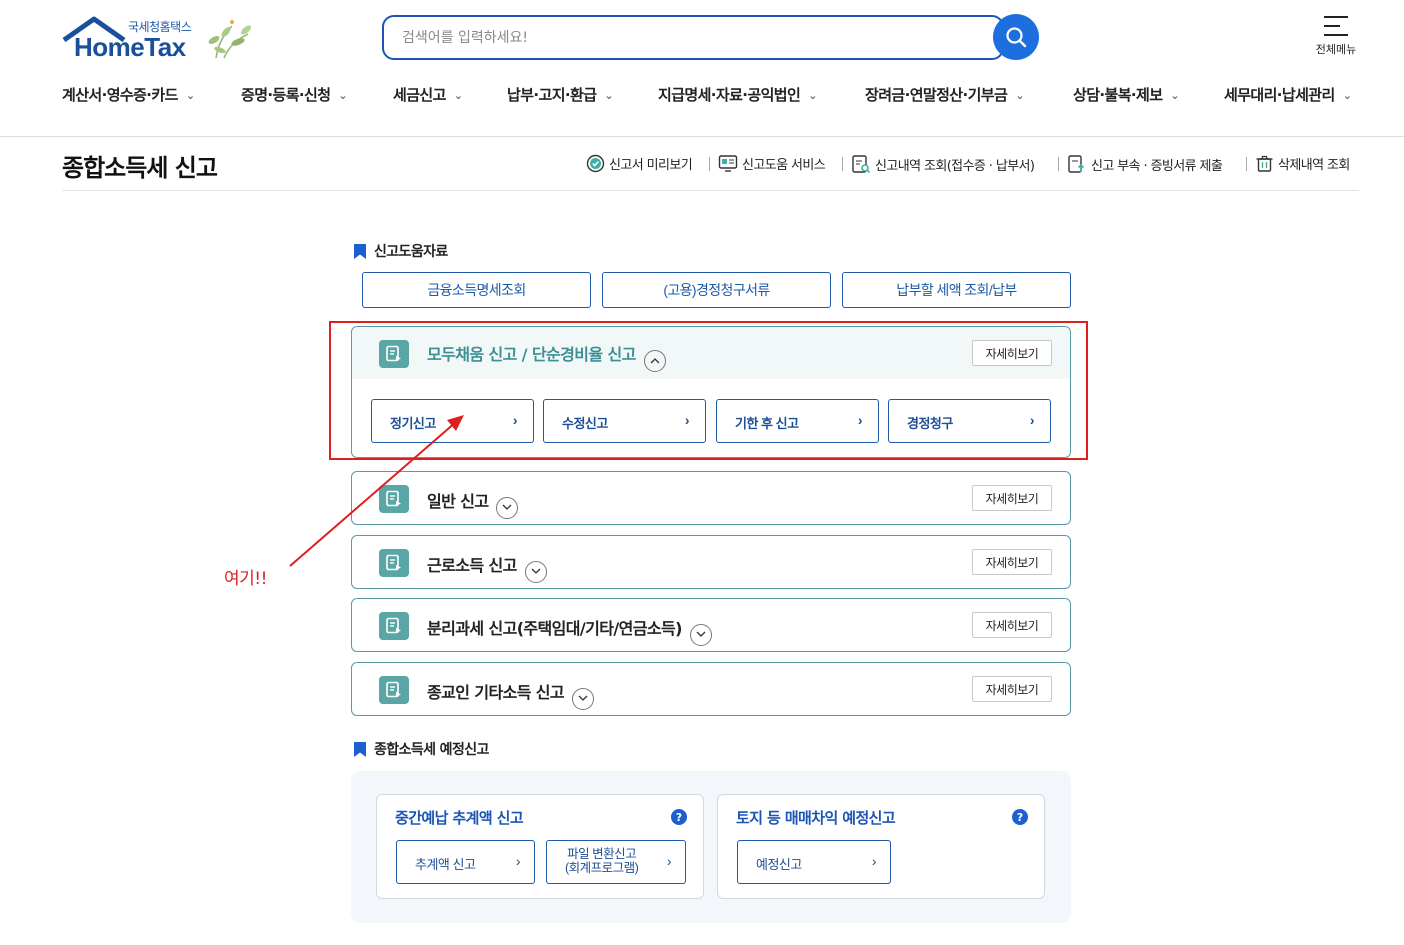 The width and height of the screenshot is (1404, 945). Describe the element at coordinates (874, 861) in the screenshot. I see `chevron-right-icon: ›` at that location.